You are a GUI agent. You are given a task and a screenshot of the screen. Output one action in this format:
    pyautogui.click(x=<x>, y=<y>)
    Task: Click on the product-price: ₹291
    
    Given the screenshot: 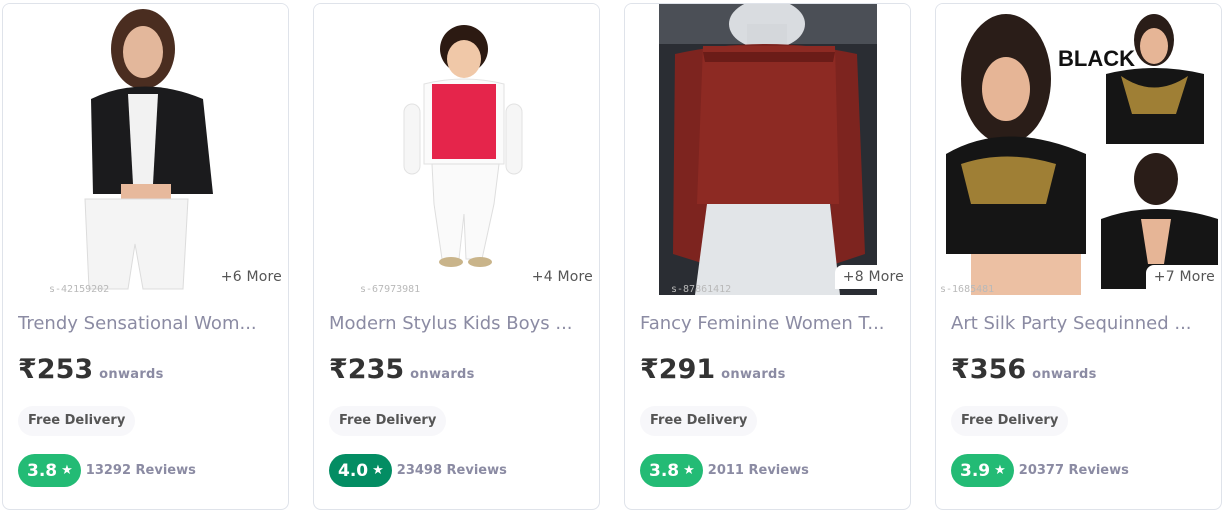 What is the action you would take?
    pyautogui.click(x=678, y=369)
    